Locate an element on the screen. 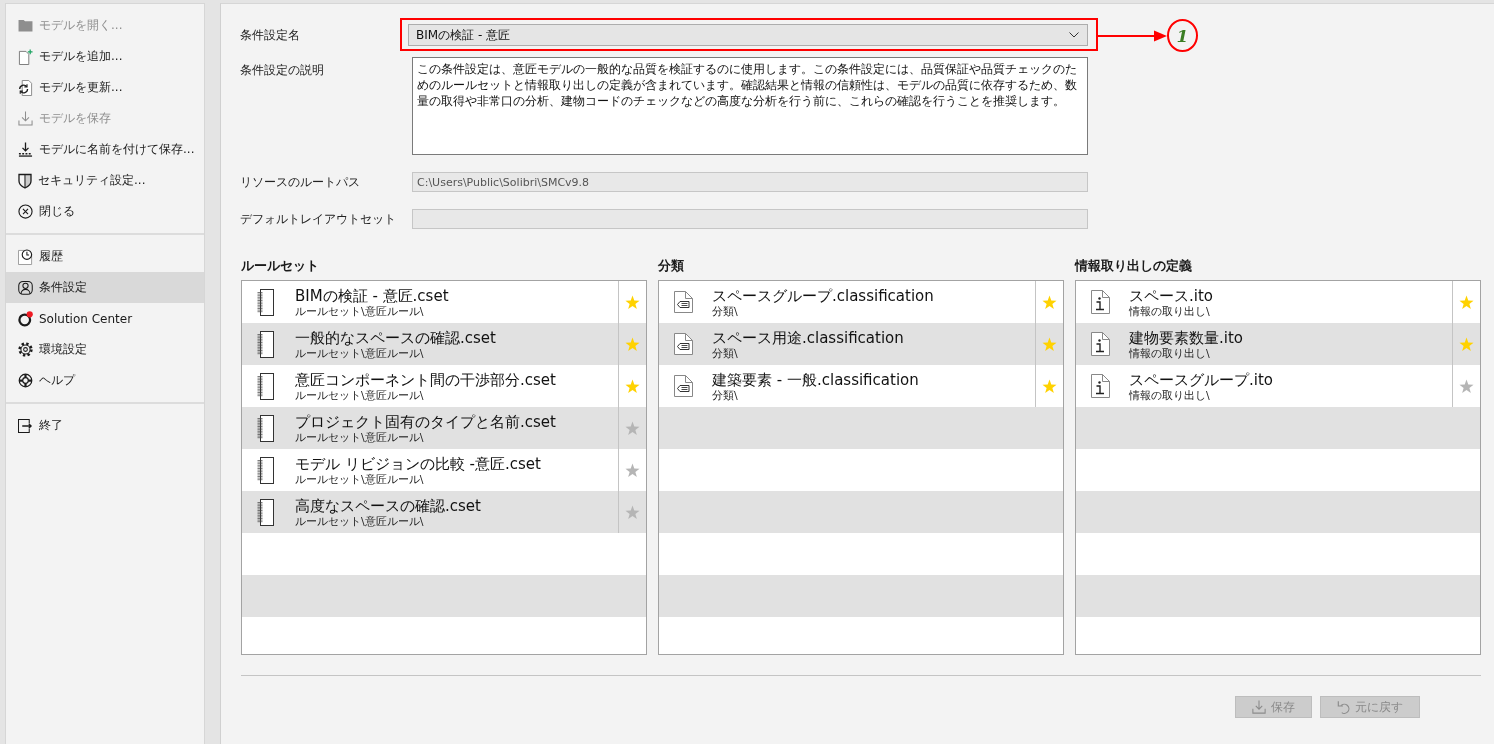 This screenshot has height=744, width=1494. person-icon is located at coordinates (25, 287).